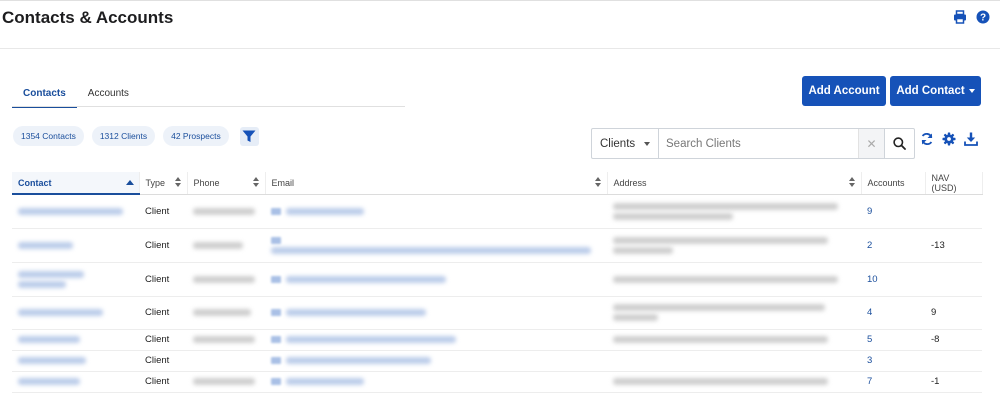 The image size is (1000, 410). What do you see at coordinates (953, 211) in the screenshot?
I see `nav-cell` at bounding box center [953, 211].